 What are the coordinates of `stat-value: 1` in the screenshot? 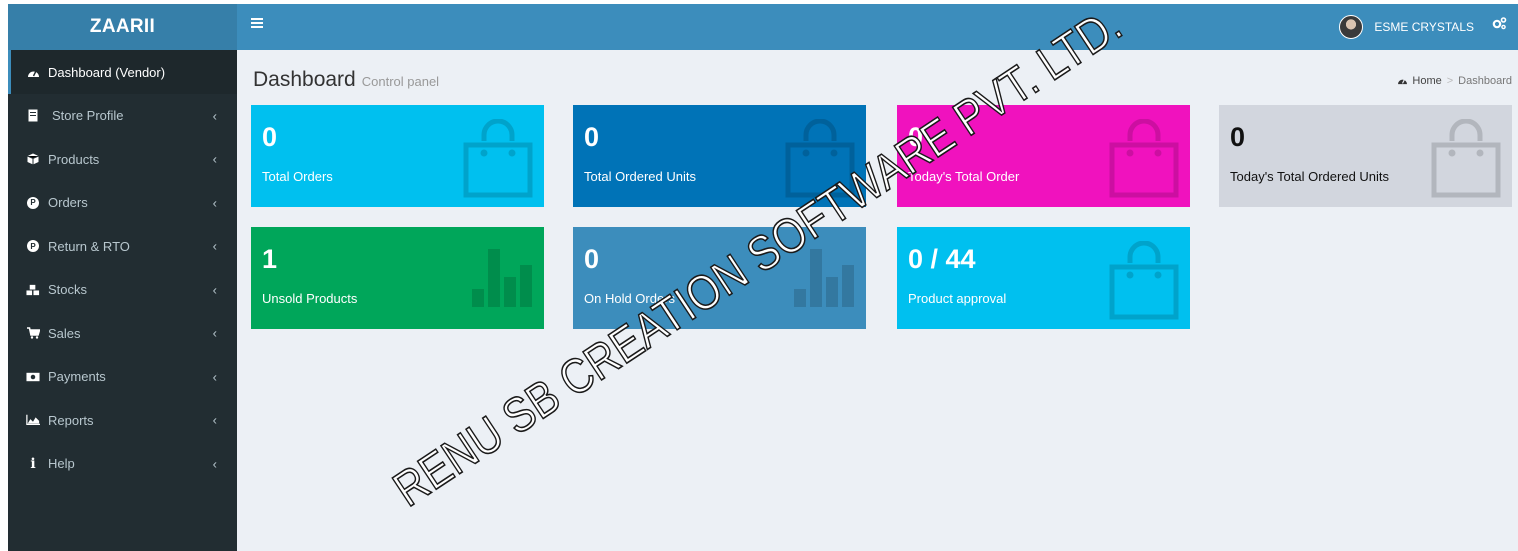 It's located at (270, 259).